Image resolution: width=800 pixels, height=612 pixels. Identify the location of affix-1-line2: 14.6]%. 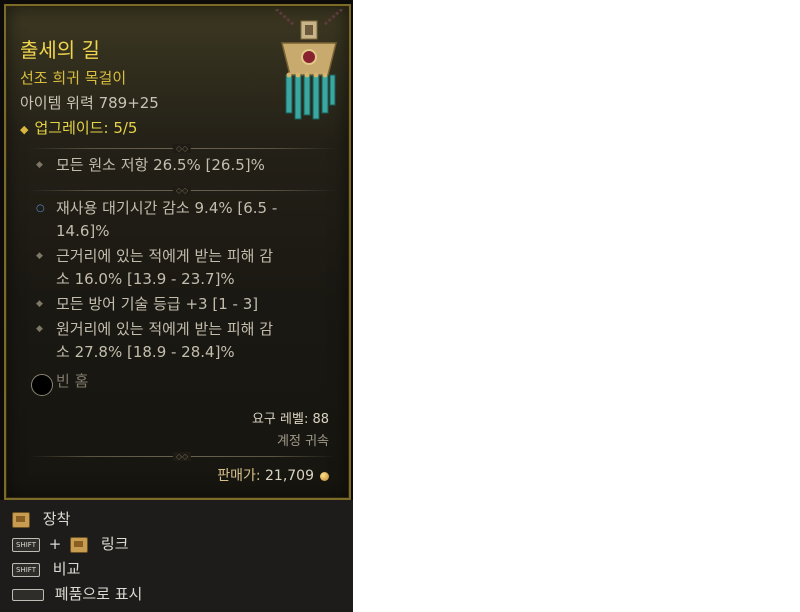
(83, 231).